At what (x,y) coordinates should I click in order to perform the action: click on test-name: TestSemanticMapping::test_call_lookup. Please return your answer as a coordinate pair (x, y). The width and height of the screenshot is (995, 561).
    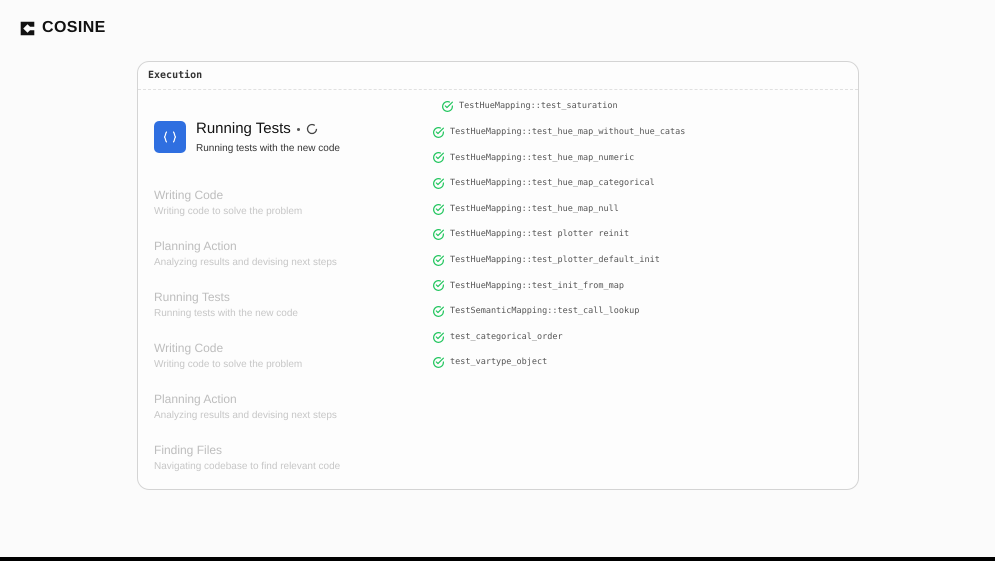
    Looking at the image, I should click on (545, 311).